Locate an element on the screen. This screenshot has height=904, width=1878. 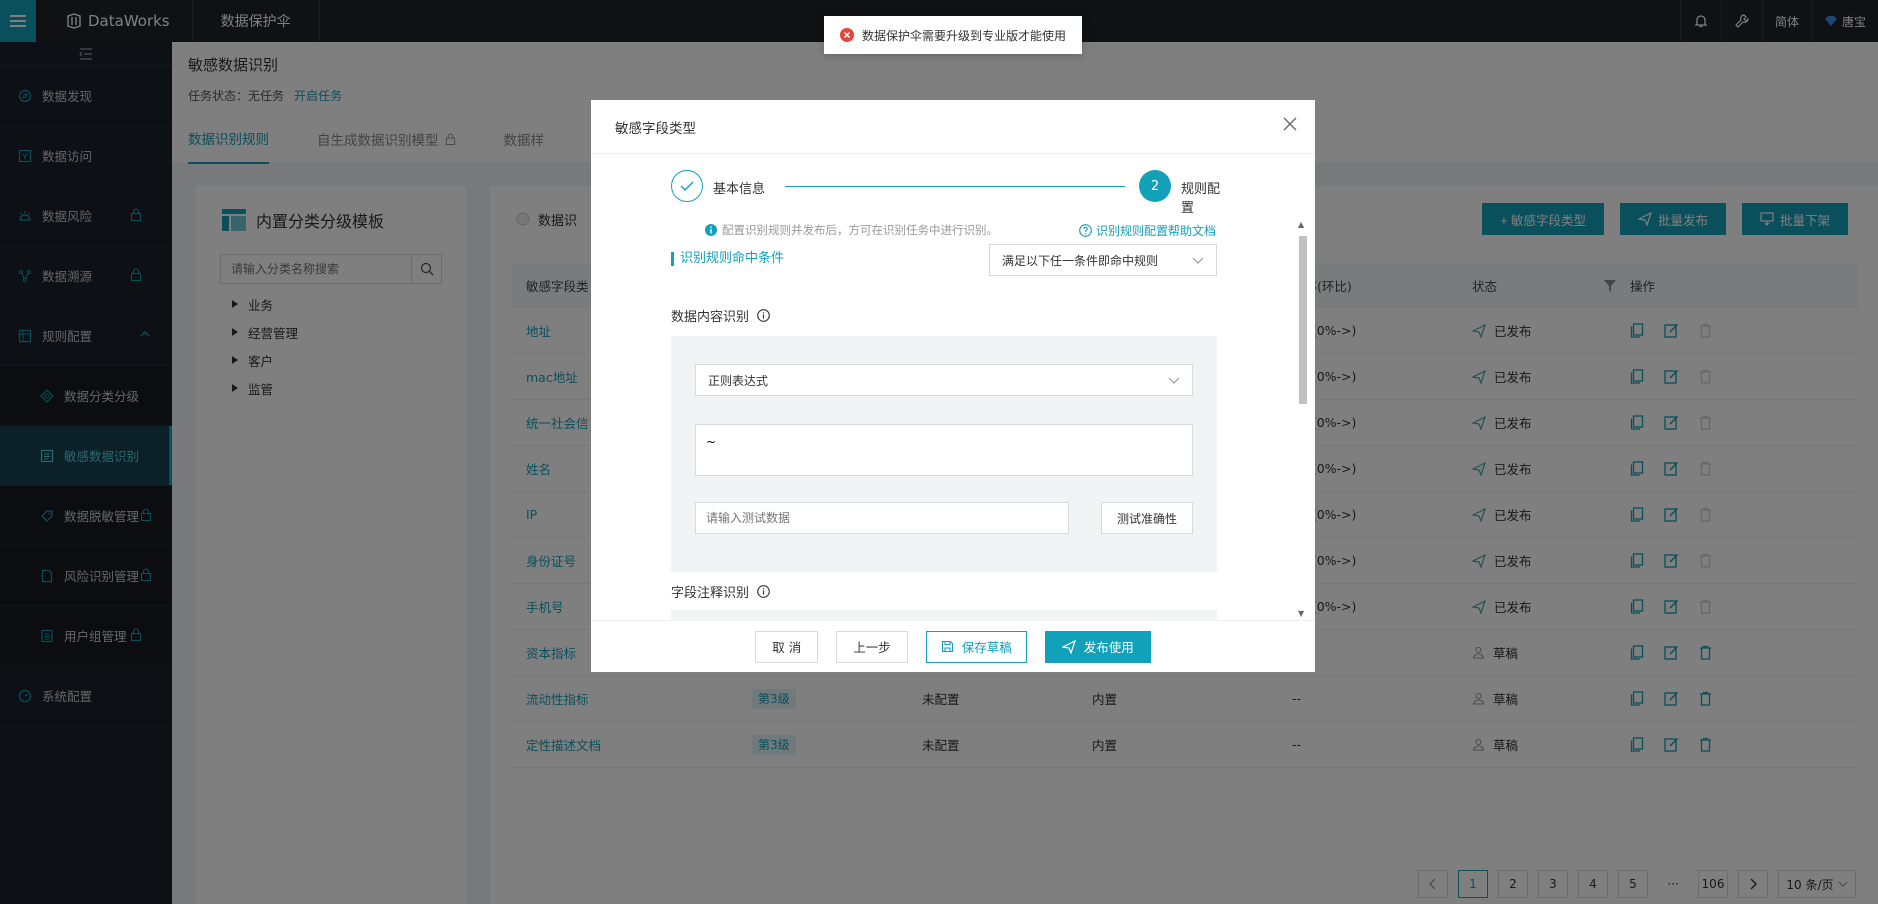
modal-title: 敏感字段类型 is located at coordinates (655, 128).